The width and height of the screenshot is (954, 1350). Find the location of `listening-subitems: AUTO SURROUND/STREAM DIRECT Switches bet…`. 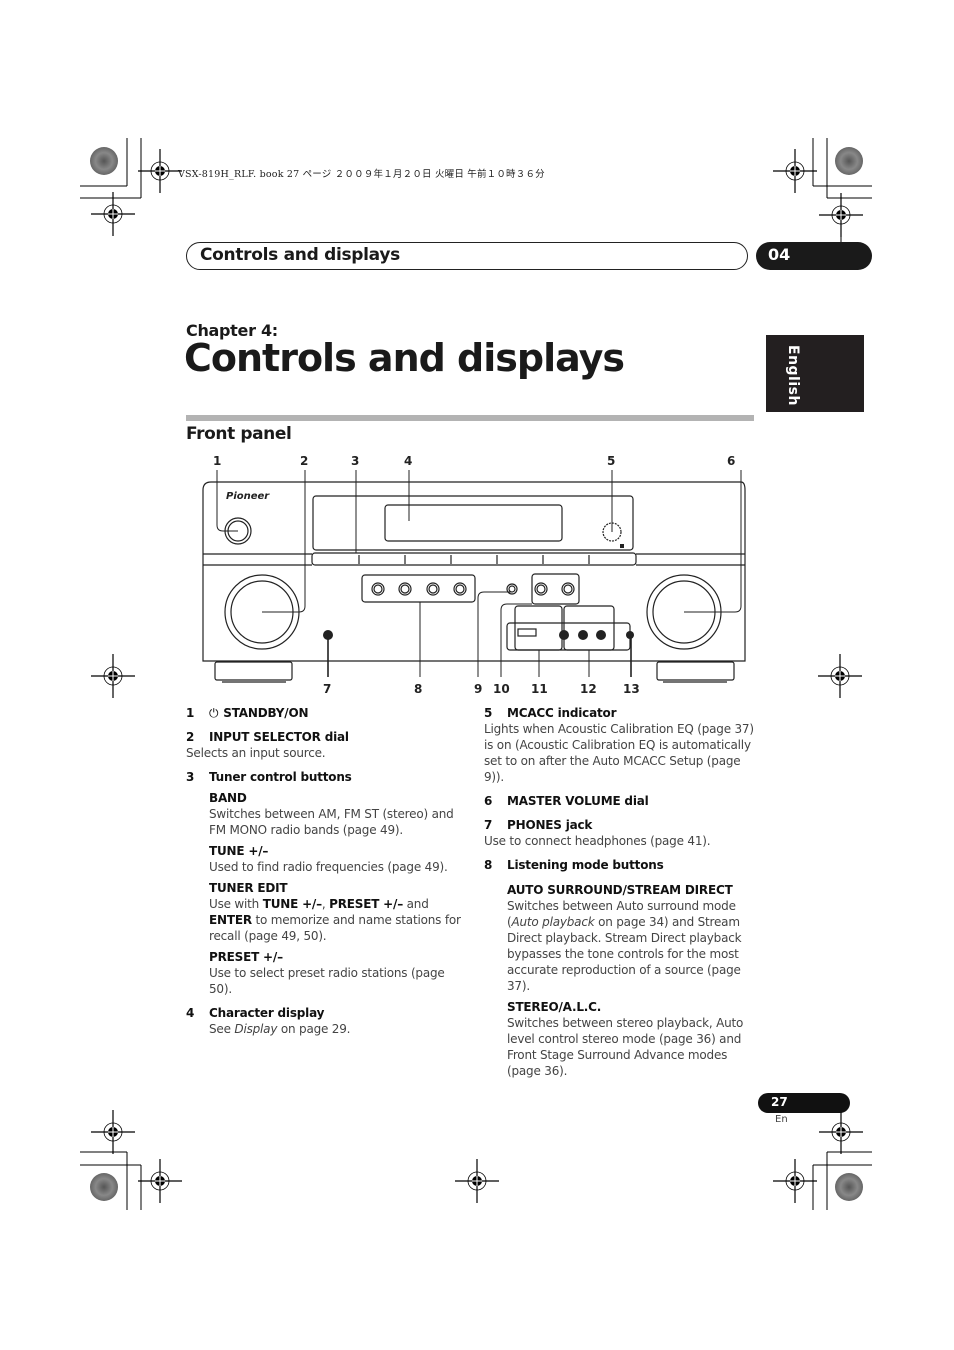

listening-subitems: AUTO SURROUND/STREAM DIRECT Switches bet… is located at coordinates (625, 980).